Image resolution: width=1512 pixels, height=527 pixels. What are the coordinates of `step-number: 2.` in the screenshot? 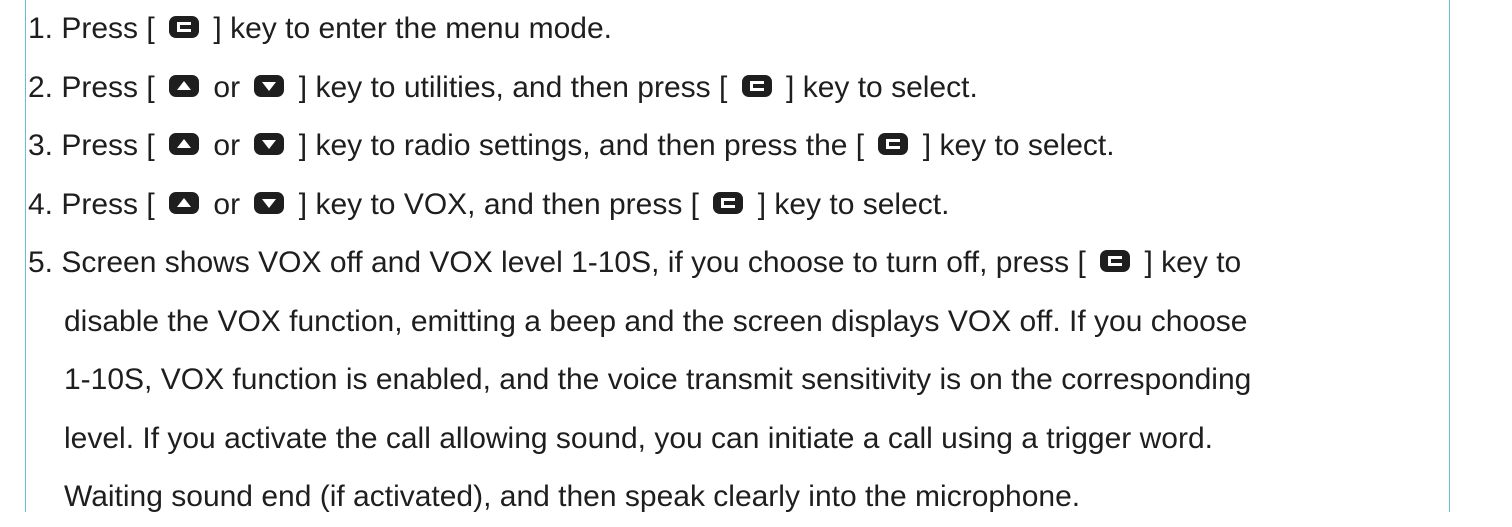 It's located at (41, 87).